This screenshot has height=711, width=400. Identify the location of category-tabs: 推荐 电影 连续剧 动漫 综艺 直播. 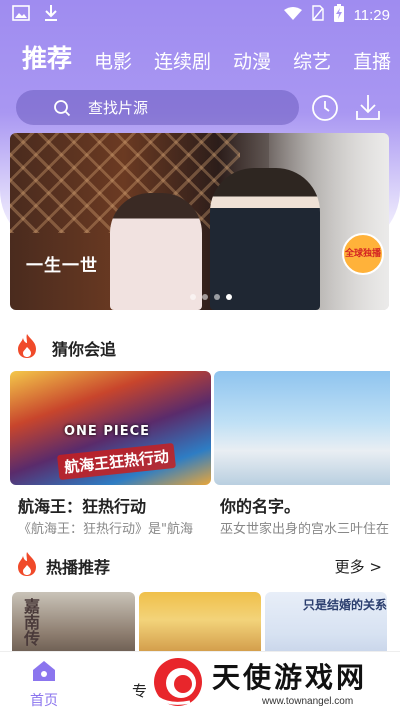
(211, 56).